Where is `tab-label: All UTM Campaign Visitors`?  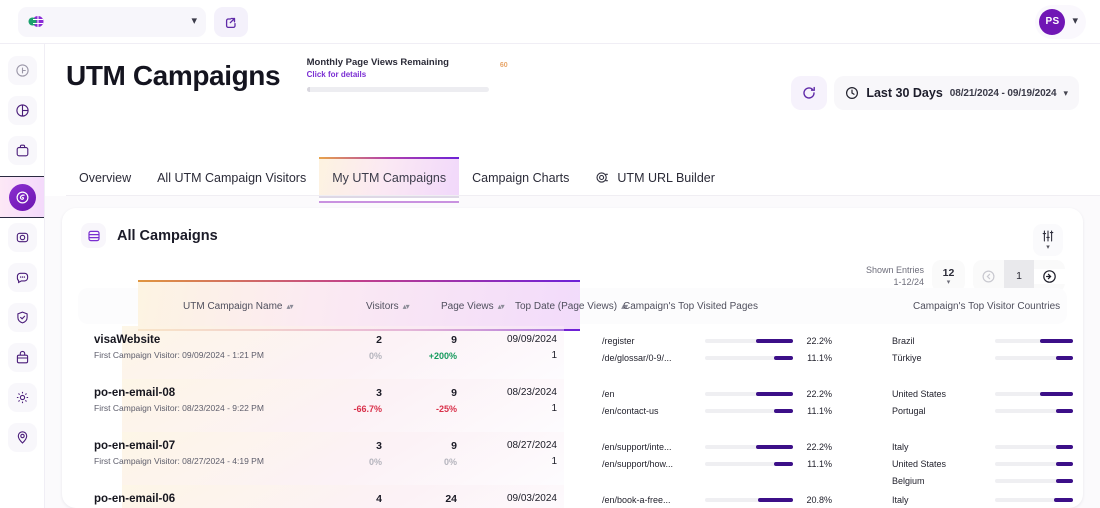 tab-label: All UTM Campaign Visitors is located at coordinates (232, 178).